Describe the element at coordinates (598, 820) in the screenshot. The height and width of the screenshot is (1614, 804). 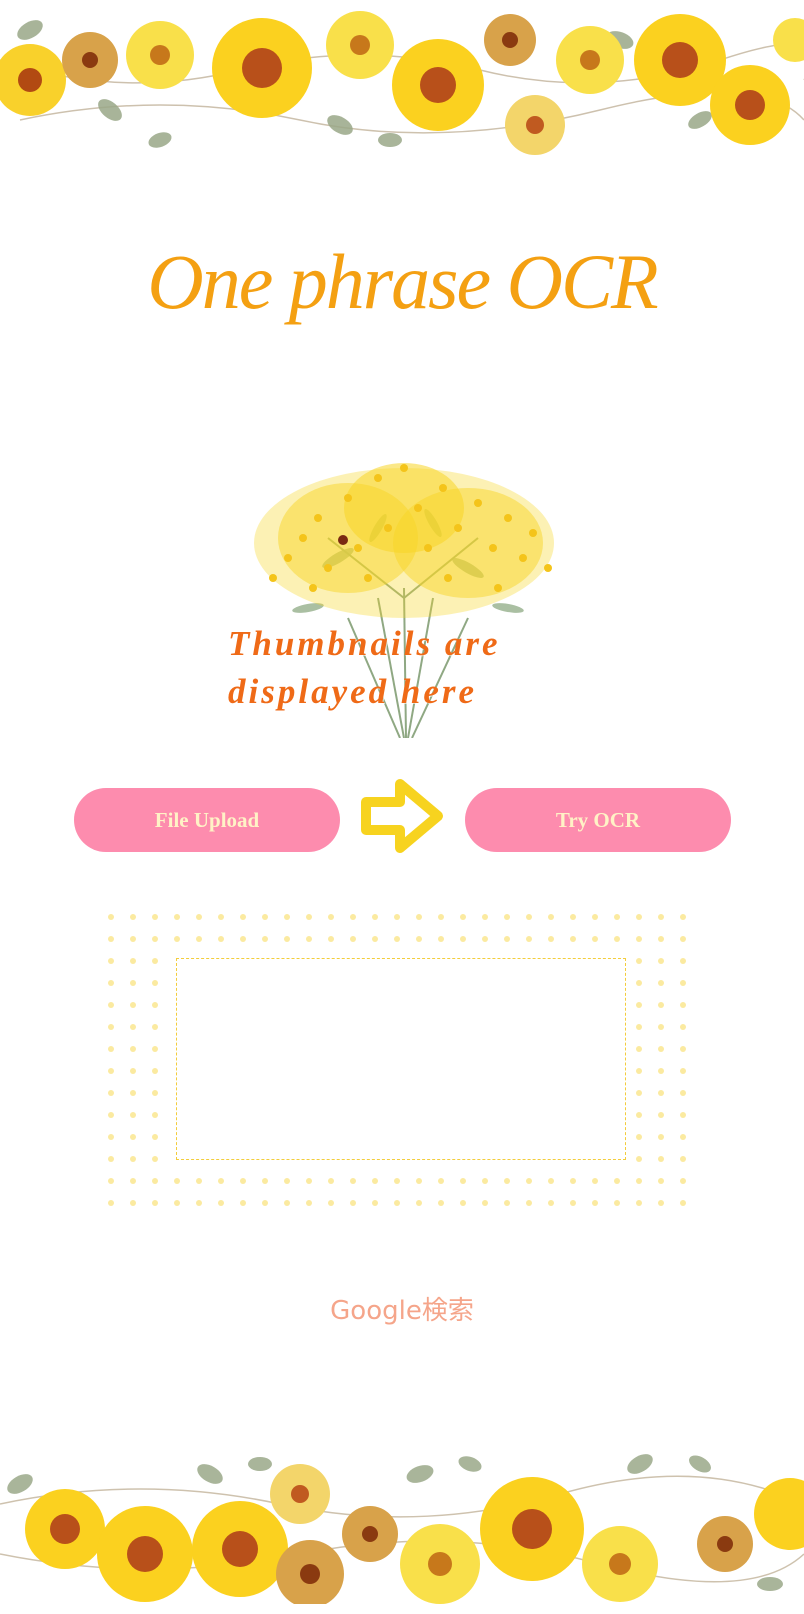
I see `try-ocr-button: Try OCR` at that location.